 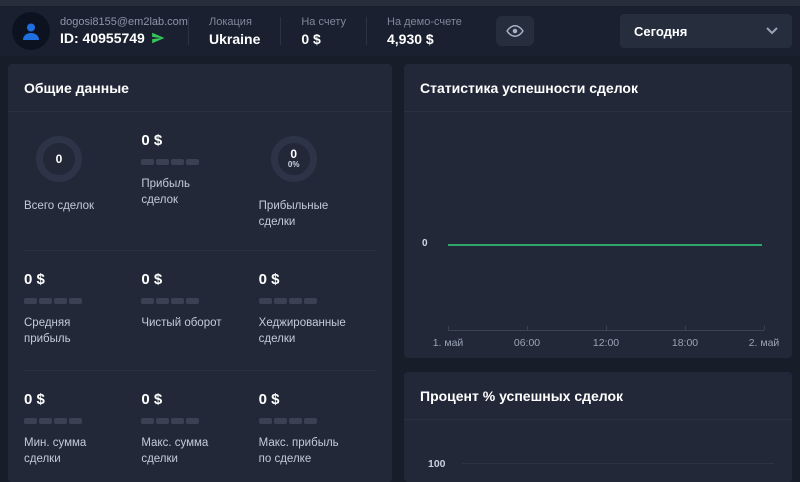 What do you see at coordinates (124, 22) in the screenshot?
I see `user-email: dogosi8155@em2lab.com` at bounding box center [124, 22].